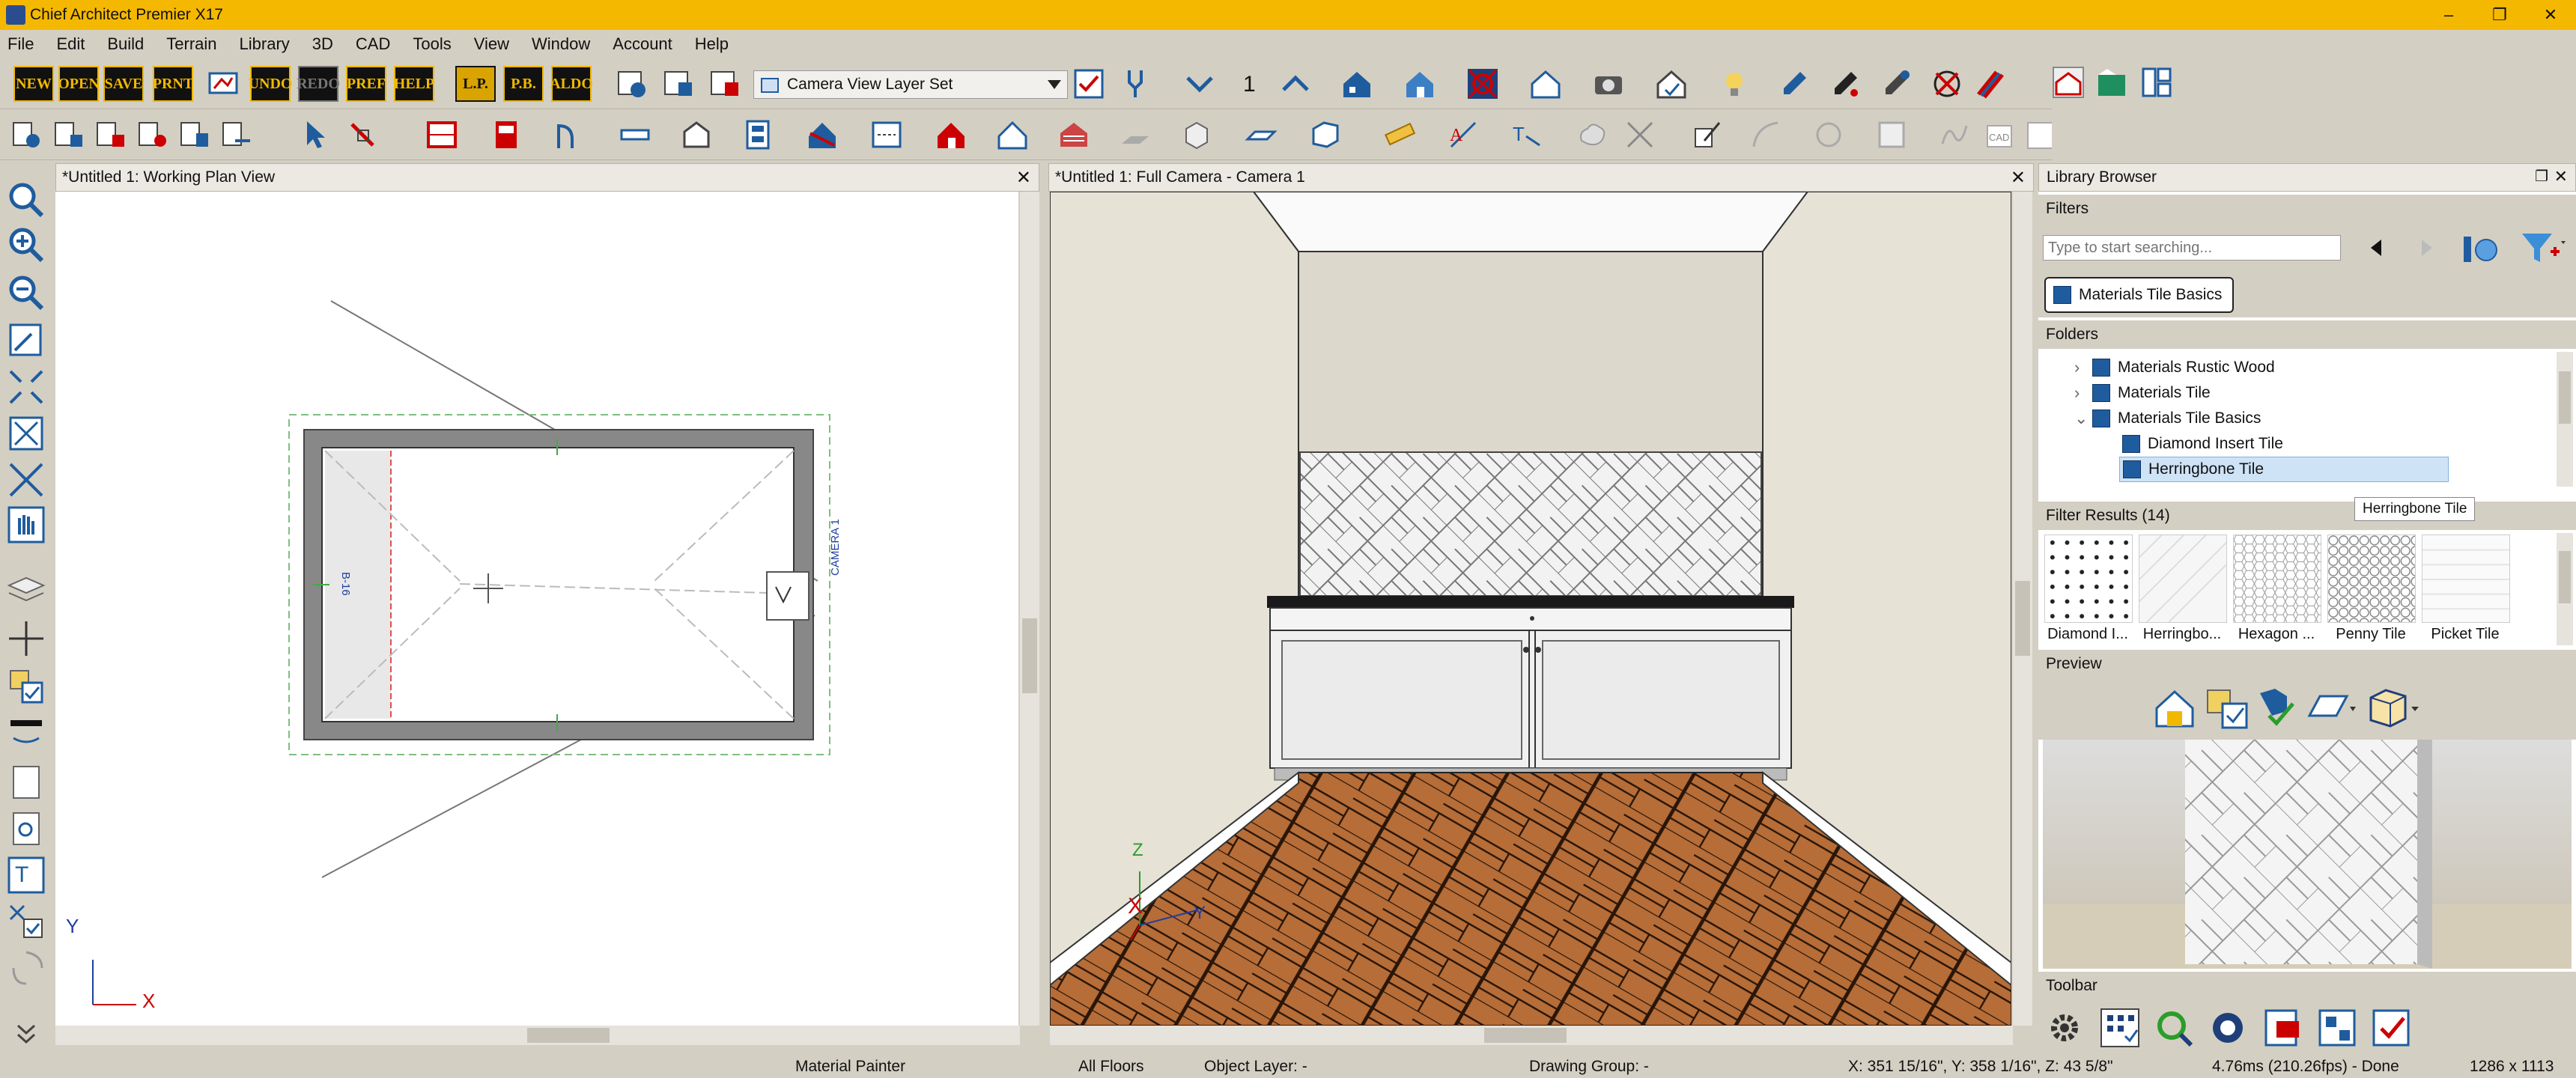 The width and height of the screenshot is (2576, 1078). I want to click on building-tool-icon, so click(1012, 134).